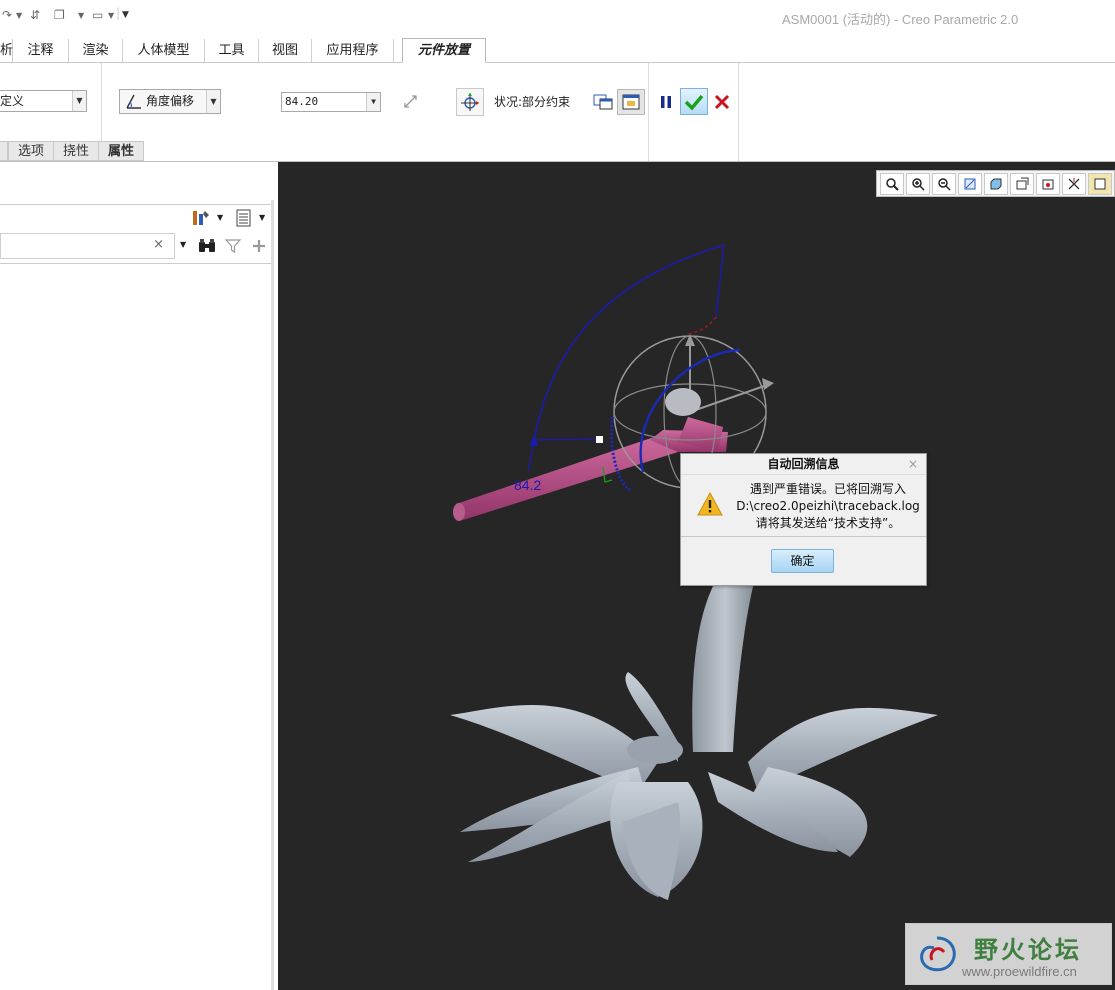  I want to click on datum-display-icon, so click(1074, 183).